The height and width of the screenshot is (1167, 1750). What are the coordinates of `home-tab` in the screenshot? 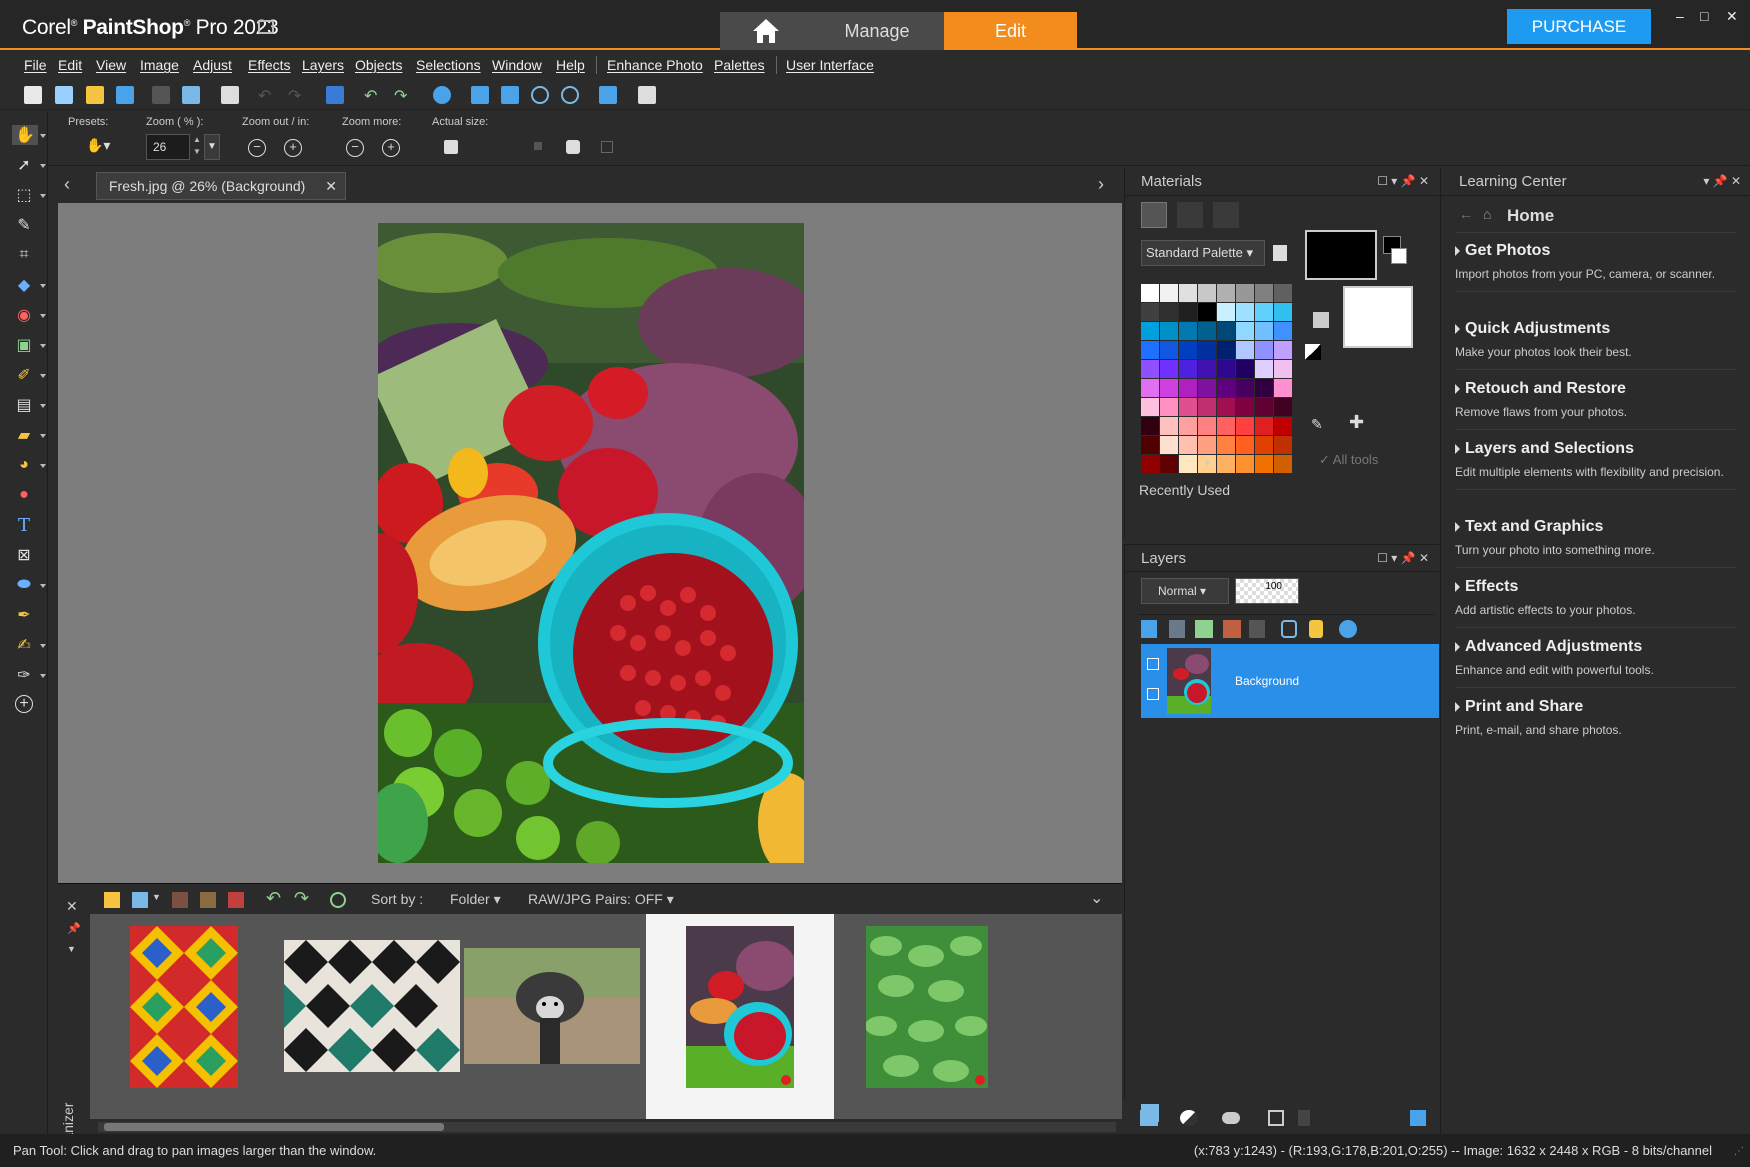 It's located at (766, 31).